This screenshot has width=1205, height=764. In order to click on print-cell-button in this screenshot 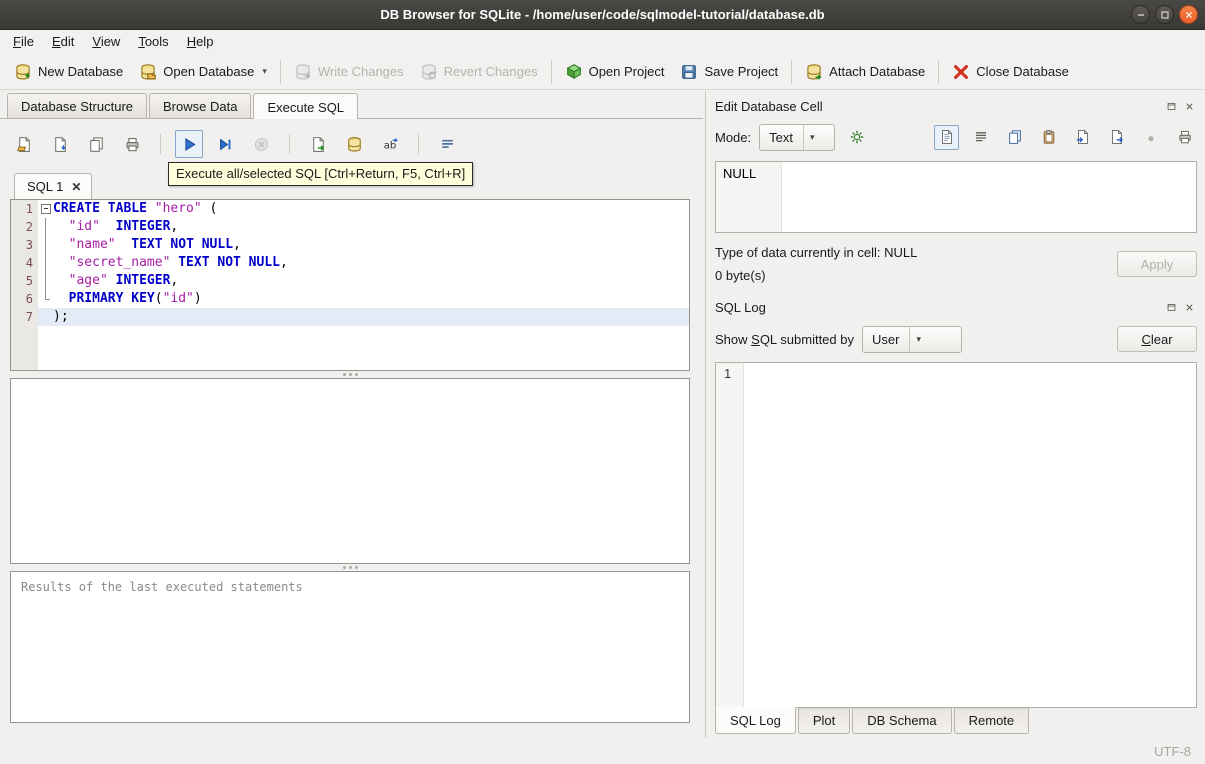, I will do `click(1184, 137)`.